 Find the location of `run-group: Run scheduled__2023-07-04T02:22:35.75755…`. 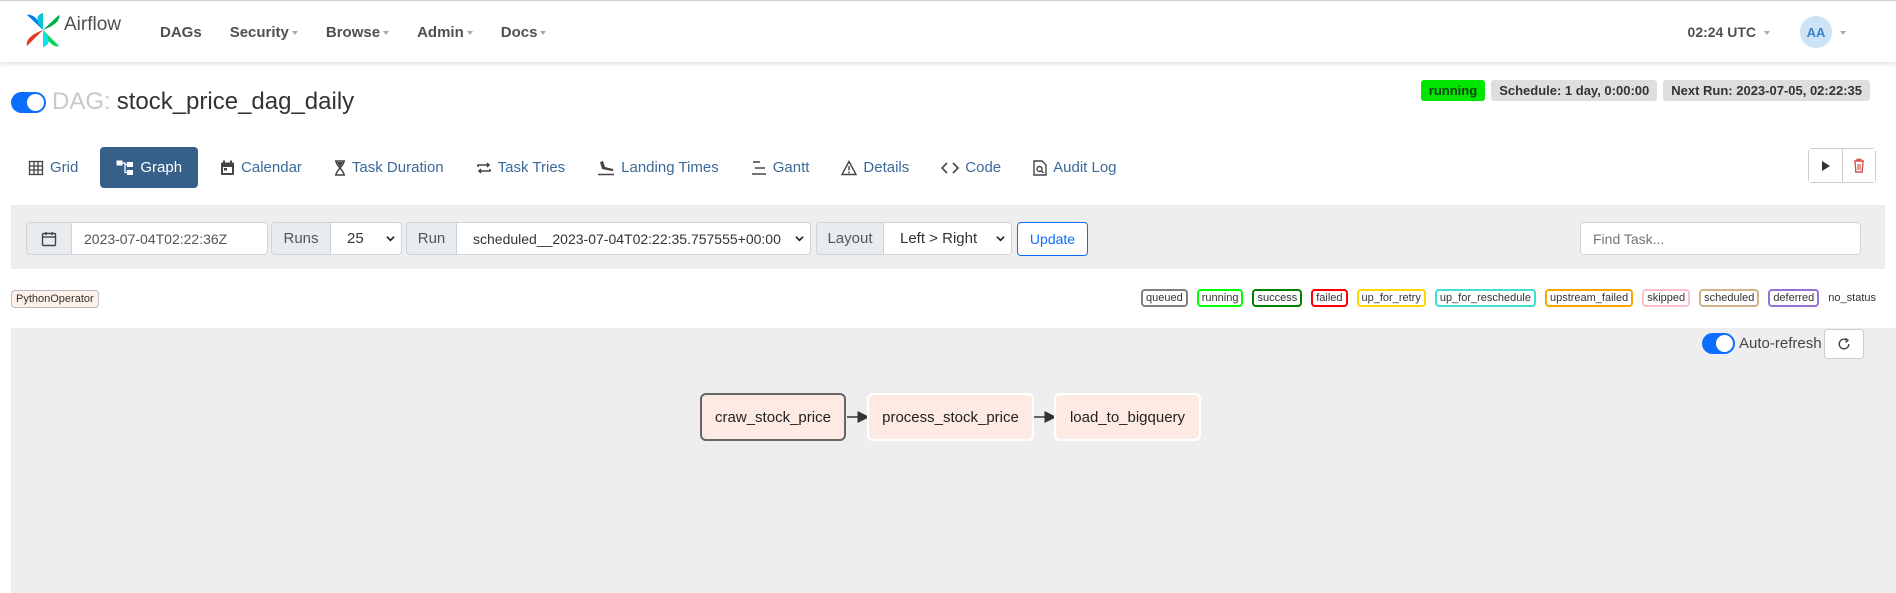

run-group: Run scheduled__2023-07-04T02:22:35.75755… is located at coordinates (608, 238).